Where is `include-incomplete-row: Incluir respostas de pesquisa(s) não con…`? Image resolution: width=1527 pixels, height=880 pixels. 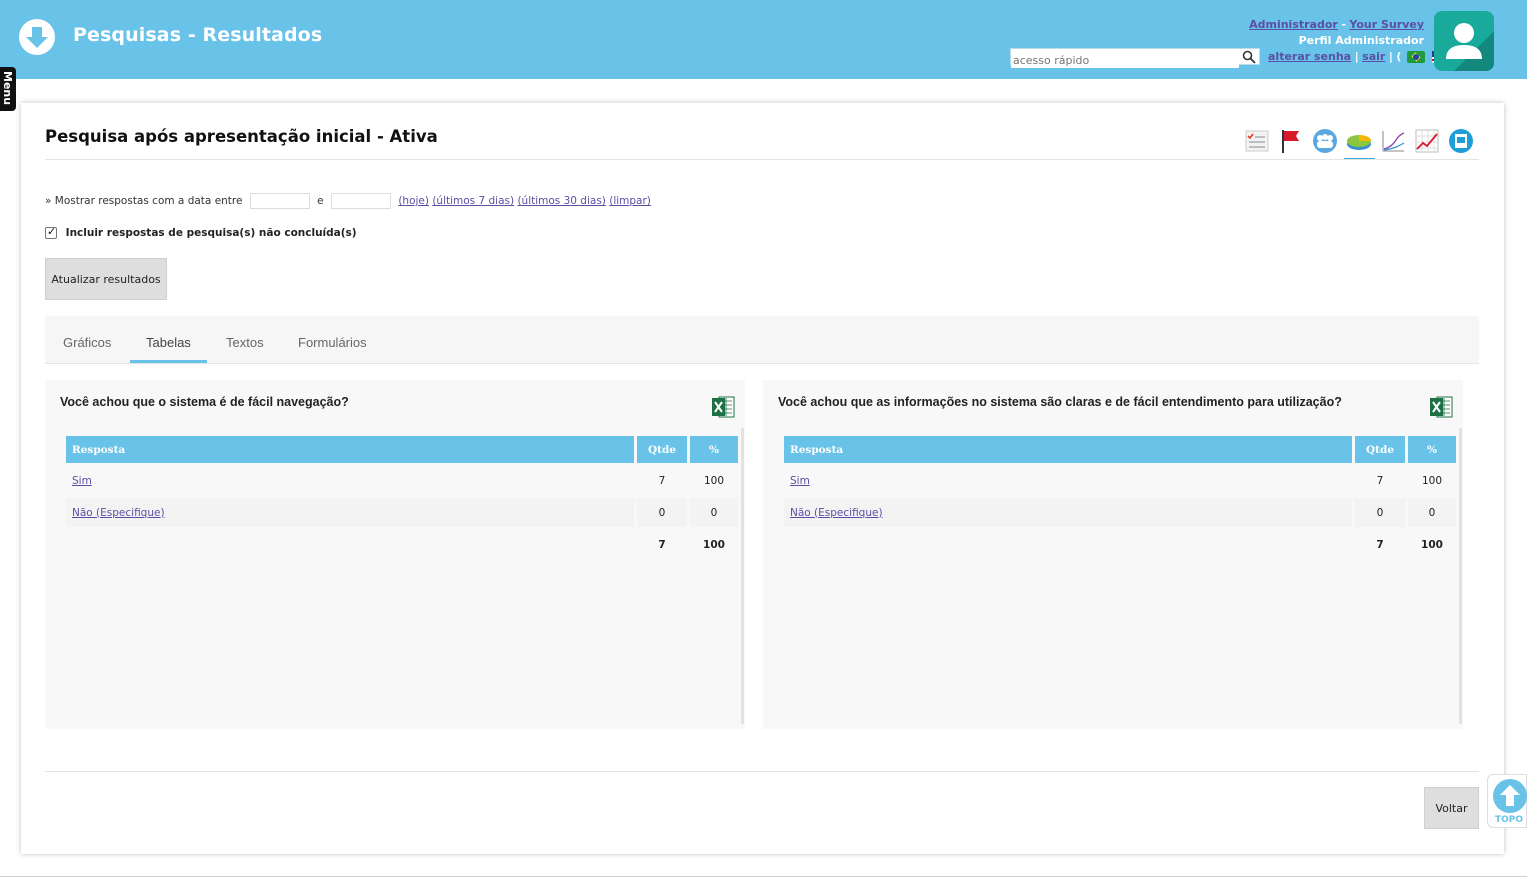
include-incomplete-row: Incluir respostas de pesquisa(s) não con… is located at coordinates (201, 232).